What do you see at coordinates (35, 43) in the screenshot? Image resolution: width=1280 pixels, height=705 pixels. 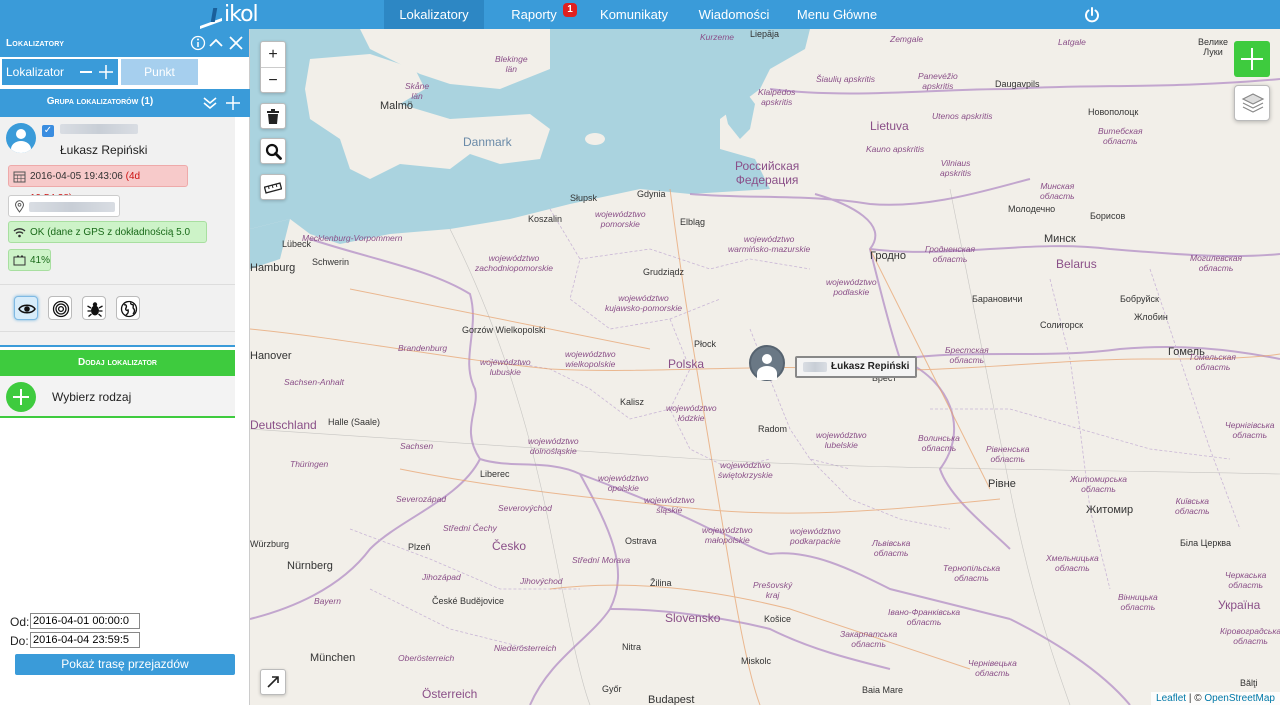 I see `panel-title: Lokalizatory` at bounding box center [35, 43].